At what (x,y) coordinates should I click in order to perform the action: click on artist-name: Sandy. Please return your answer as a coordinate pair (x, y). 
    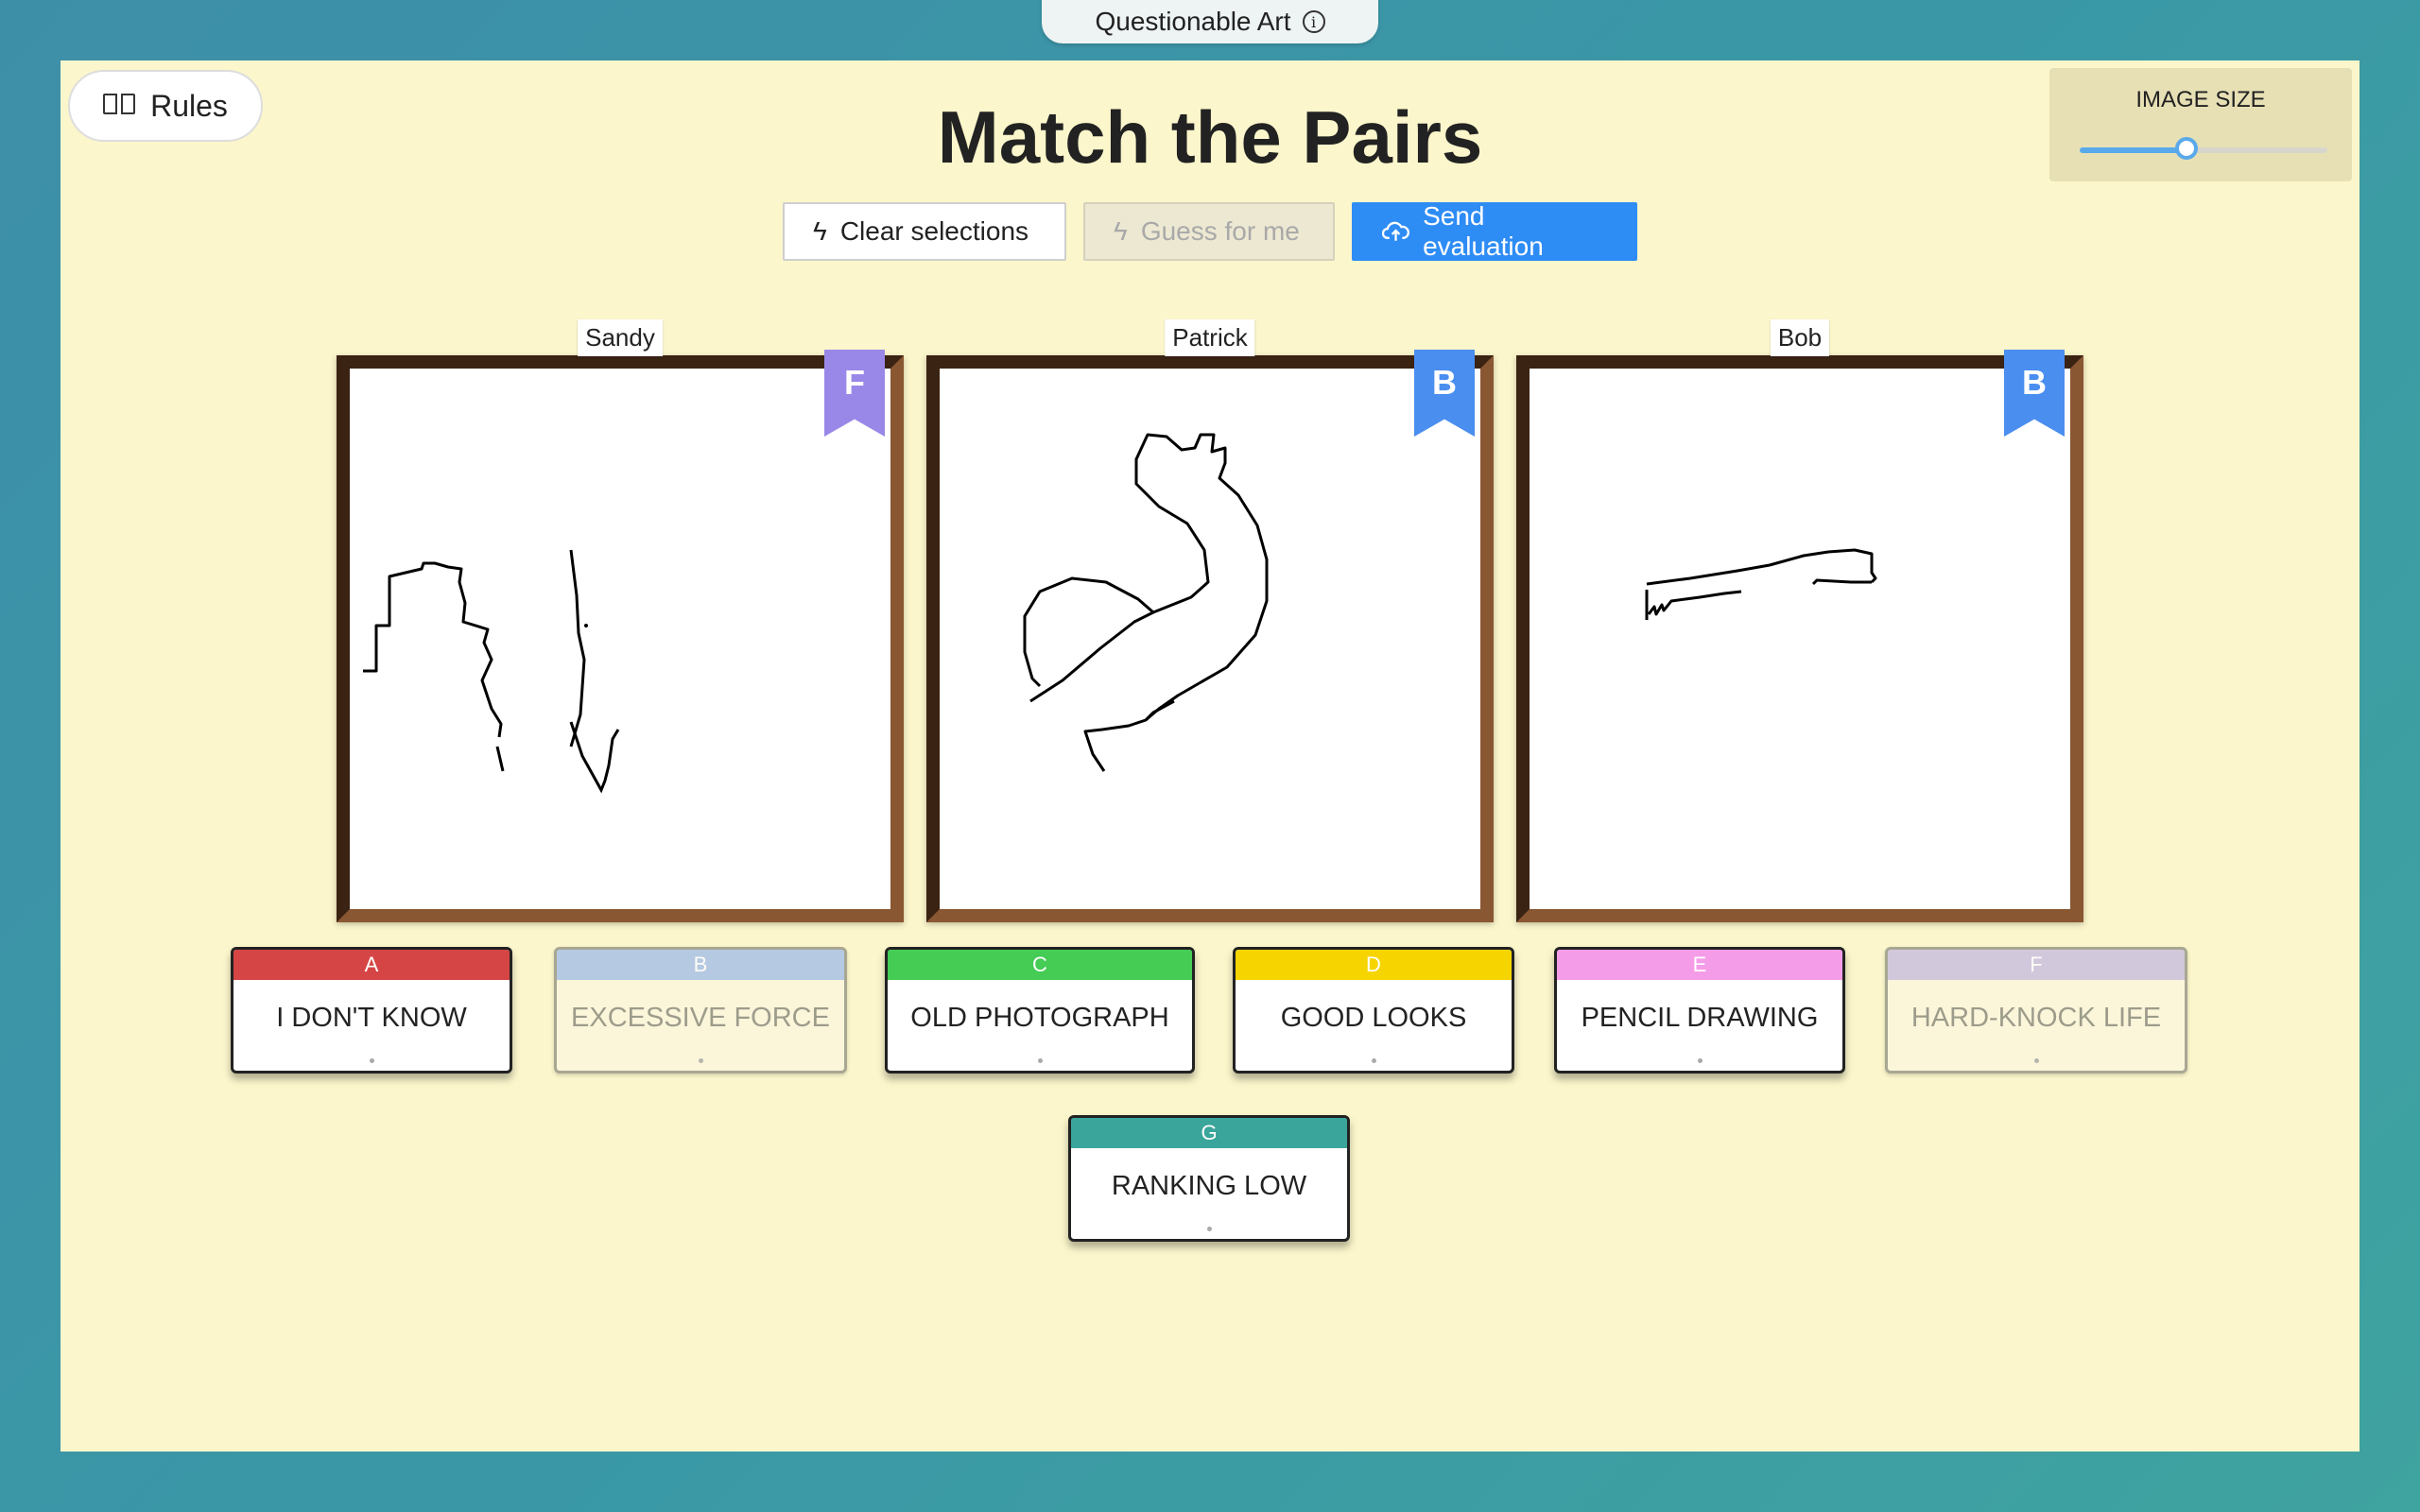
    Looking at the image, I should click on (621, 337).